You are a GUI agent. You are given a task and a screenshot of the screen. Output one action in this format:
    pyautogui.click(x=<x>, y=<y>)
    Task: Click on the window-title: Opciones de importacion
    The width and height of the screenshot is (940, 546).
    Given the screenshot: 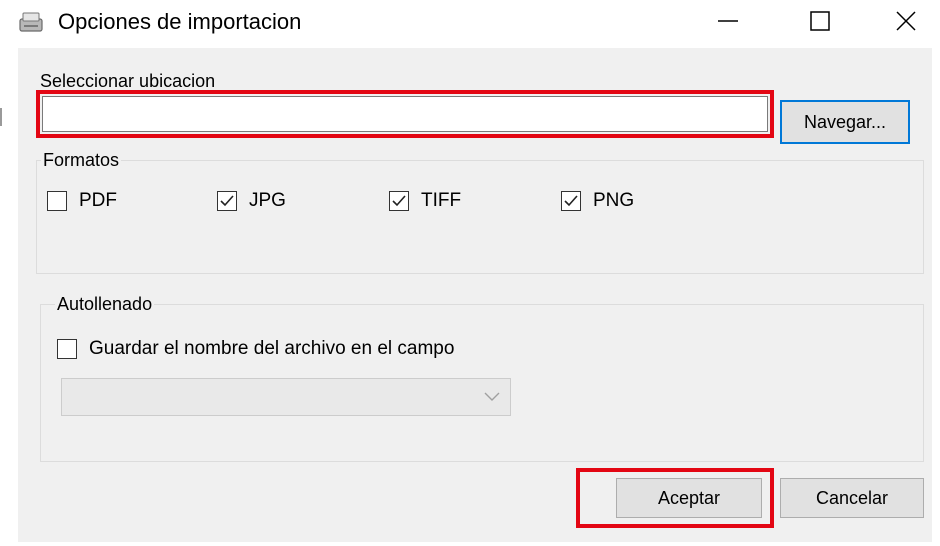 What is the action you would take?
    pyautogui.click(x=180, y=21)
    